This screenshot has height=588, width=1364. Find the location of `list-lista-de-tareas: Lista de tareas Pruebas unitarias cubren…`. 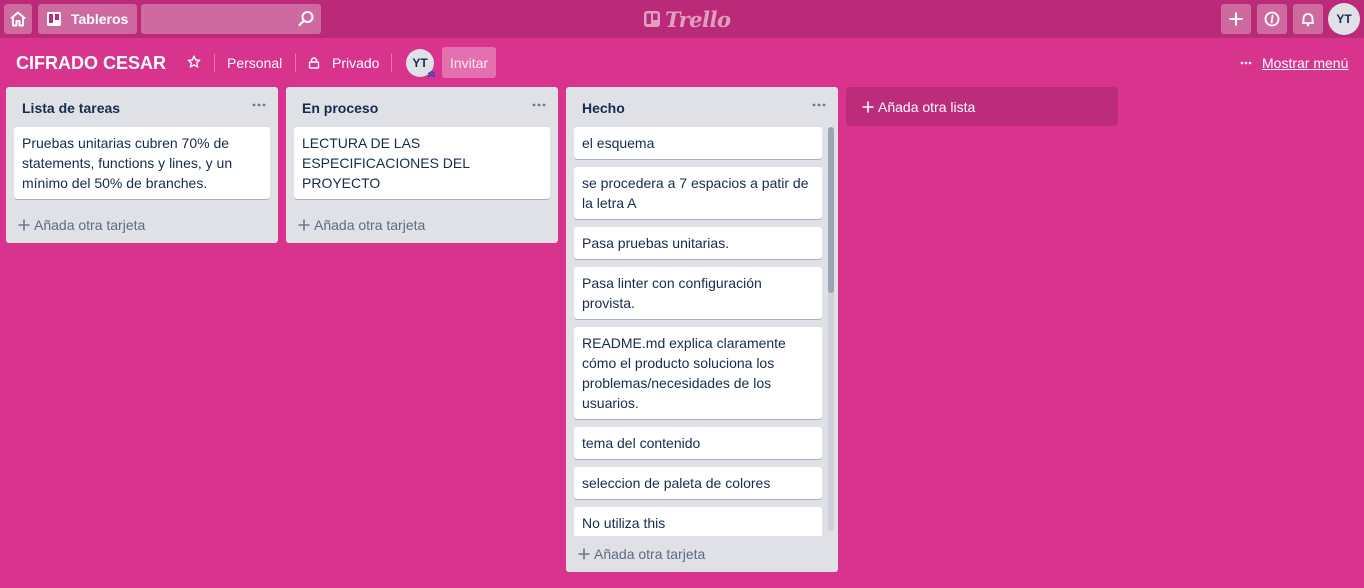

list-lista-de-tareas: Lista de tareas Pruebas unitarias cubren… is located at coordinates (142, 165).